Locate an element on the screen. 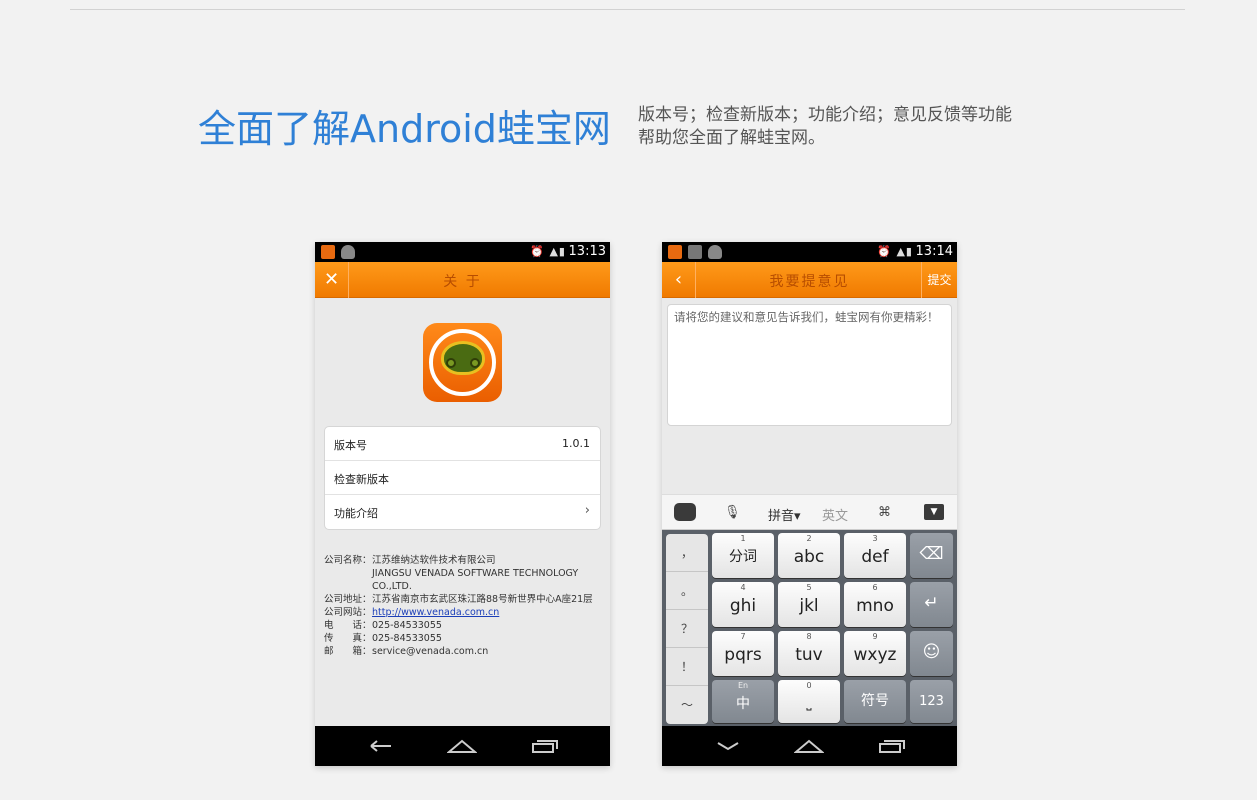 The width and height of the screenshot is (1257, 800). ime-toolbar: 🎙 拼音▾ 英文 ⌘ ▼ is located at coordinates (809, 512).